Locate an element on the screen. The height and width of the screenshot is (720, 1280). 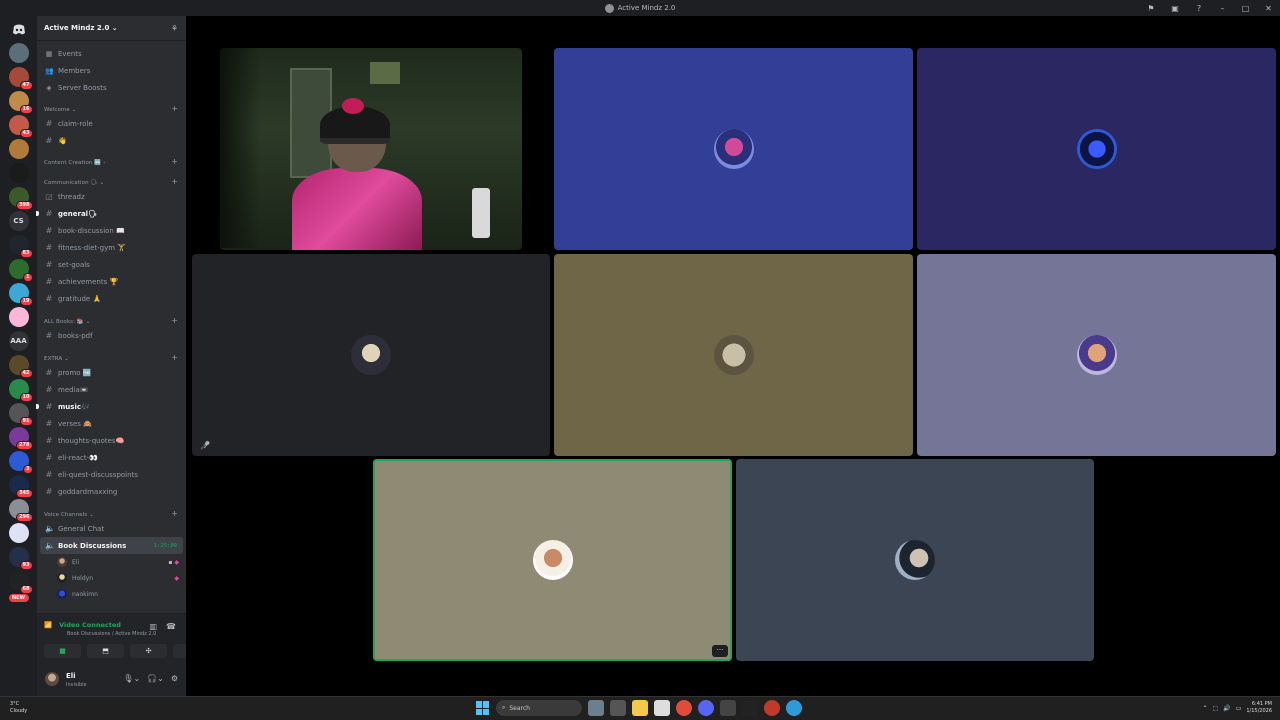
help-icon: ? is located at coordinates (1199, 8).